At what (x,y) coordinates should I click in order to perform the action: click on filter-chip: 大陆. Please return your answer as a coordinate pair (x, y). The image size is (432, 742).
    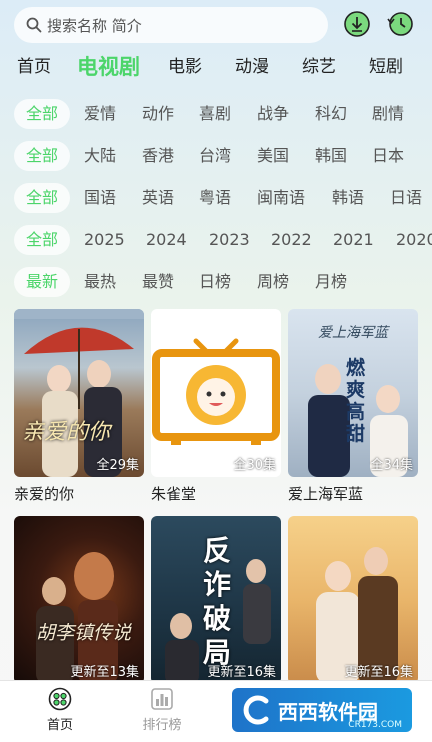
    Looking at the image, I should click on (100, 156).